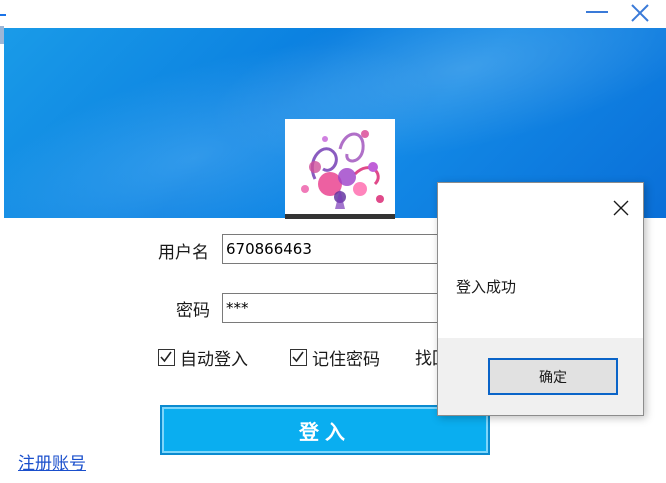 The image size is (666, 483). I want to click on password-label: 密码, so click(193, 311).